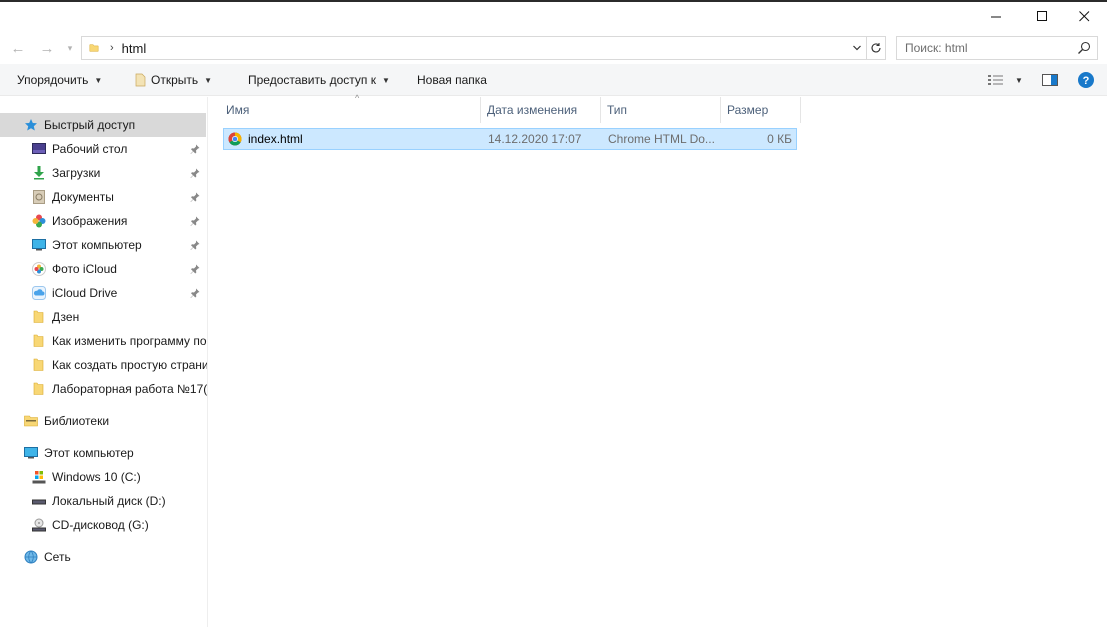 The width and height of the screenshot is (1107, 627). What do you see at coordinates (130, 389) in the screenshot?
I see `nav-label: Лабораторная работа №17(` at bounding box center [130, 389].